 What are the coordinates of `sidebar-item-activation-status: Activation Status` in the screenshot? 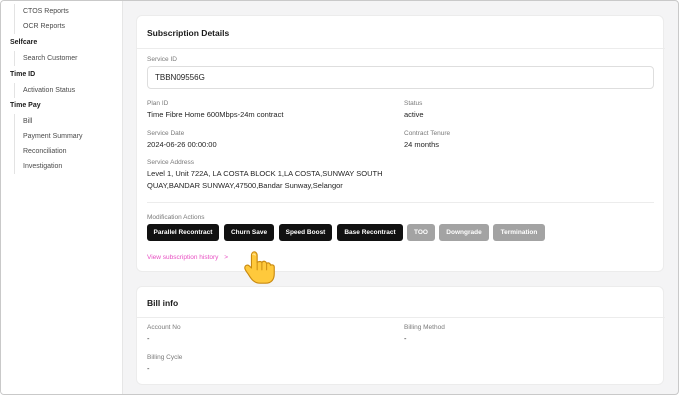 It's located at (64, 90).